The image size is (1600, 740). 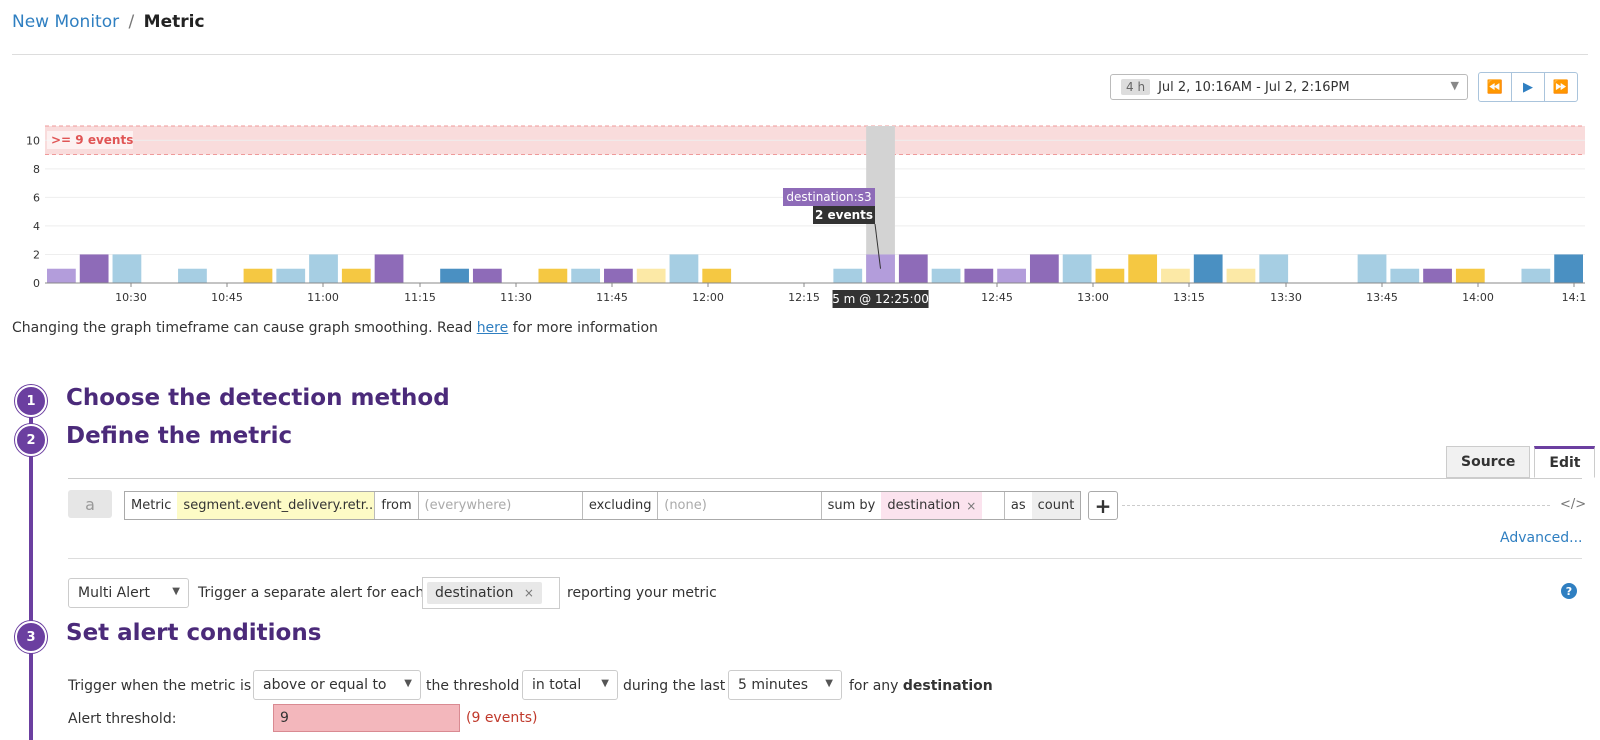 What do you see at coordinates (804, 297) in the screenshot?
I see `x-tick-label: 12:15` at bounding box center [804, 297].